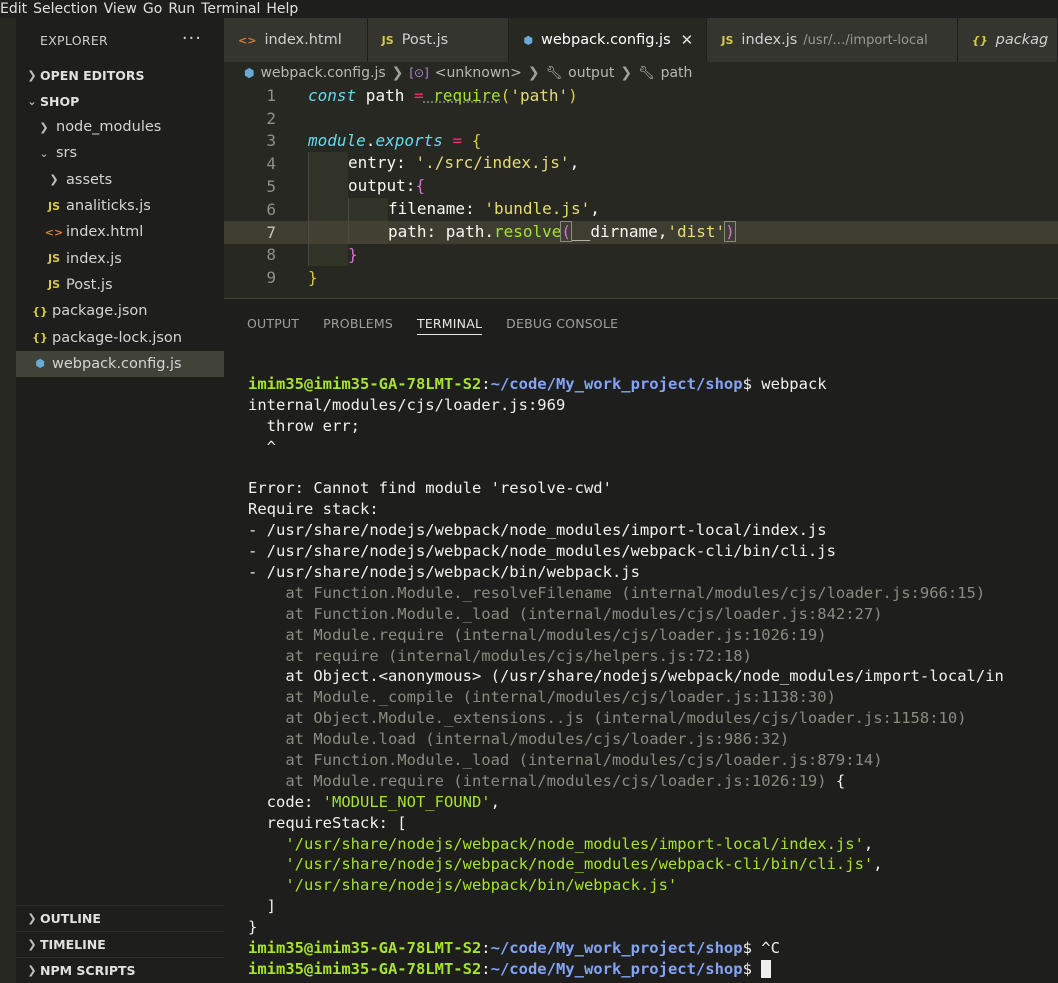  I want to click on code-line: 6 filename: 'bundle.js',, so click(641, 209).